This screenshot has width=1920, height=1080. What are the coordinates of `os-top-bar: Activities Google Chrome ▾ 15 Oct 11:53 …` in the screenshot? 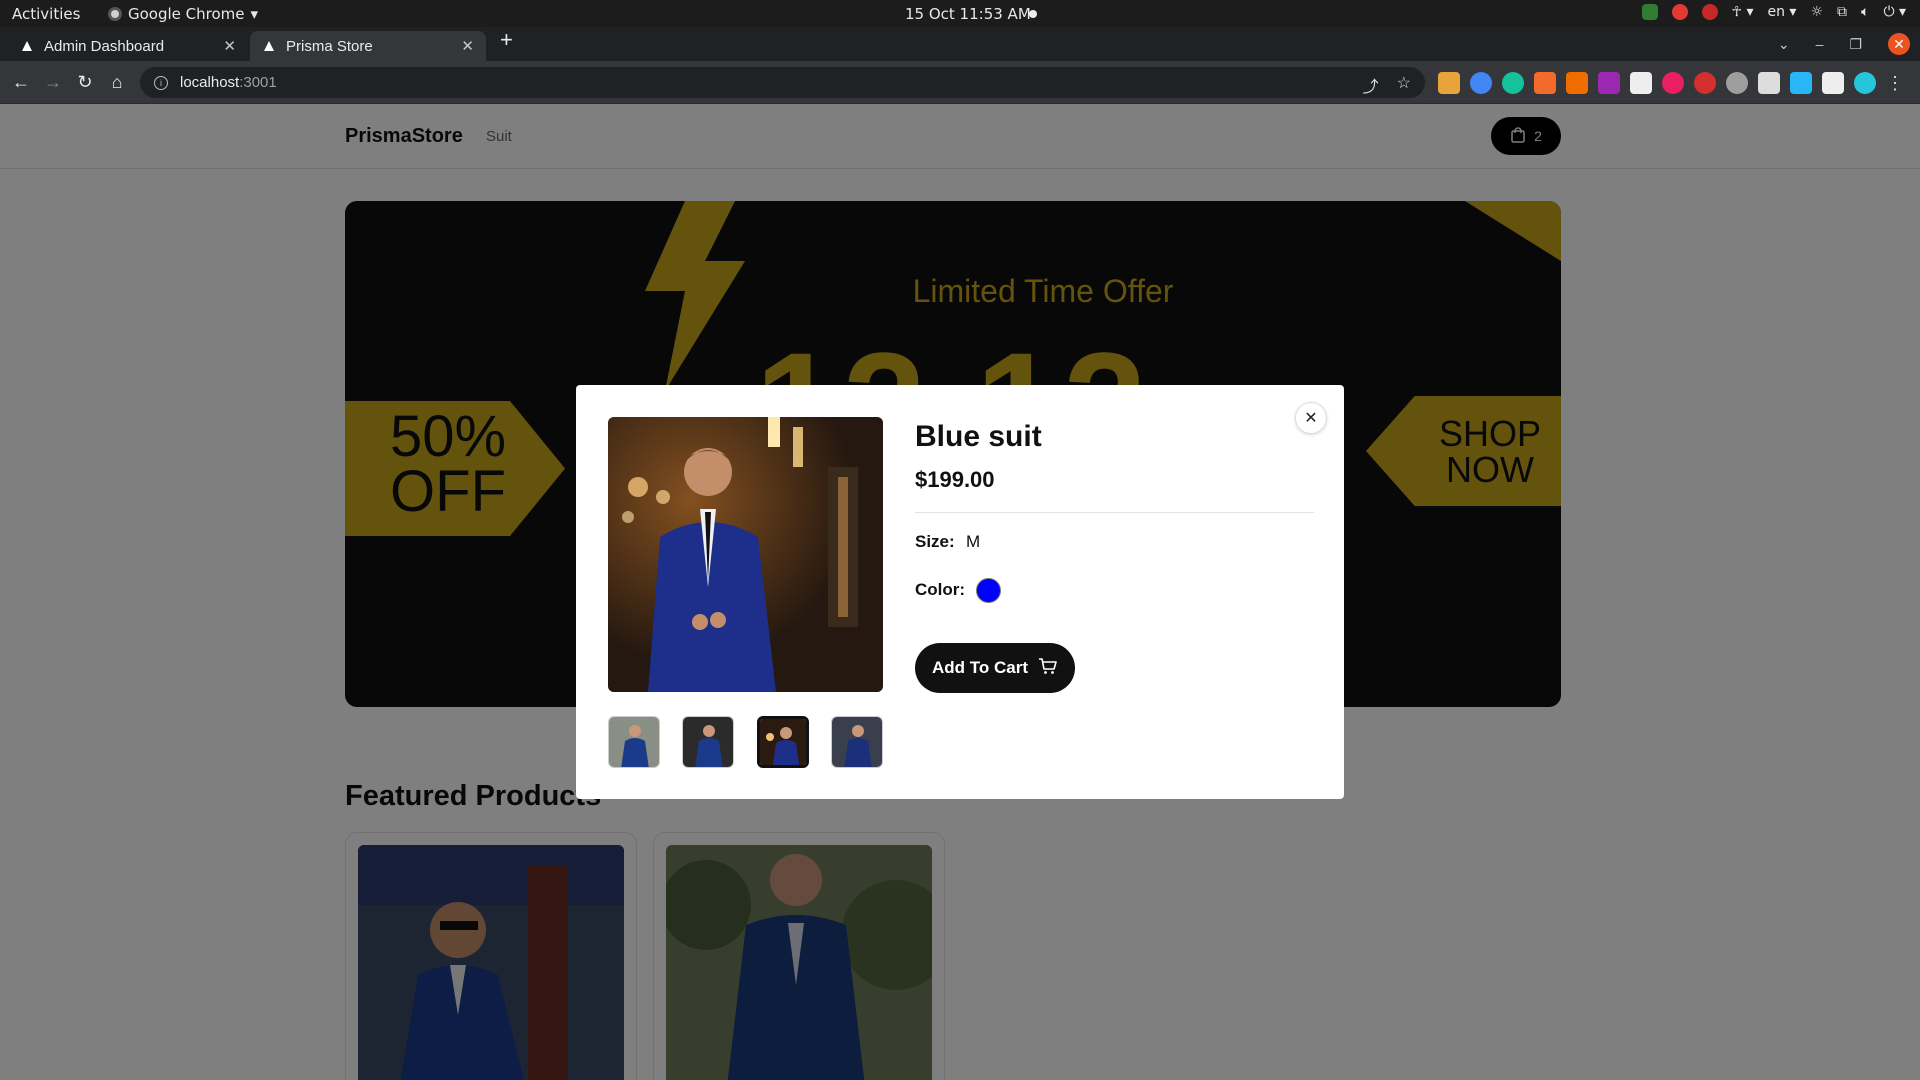 It's located at (960, 13).